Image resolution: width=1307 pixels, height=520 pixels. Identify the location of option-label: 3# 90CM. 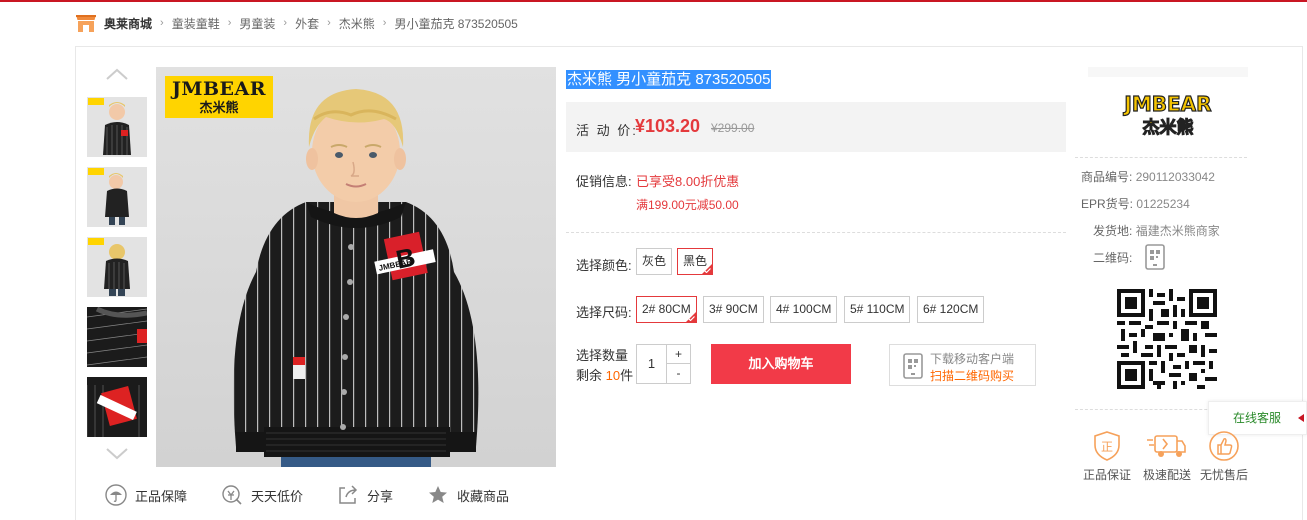
(733, 309).